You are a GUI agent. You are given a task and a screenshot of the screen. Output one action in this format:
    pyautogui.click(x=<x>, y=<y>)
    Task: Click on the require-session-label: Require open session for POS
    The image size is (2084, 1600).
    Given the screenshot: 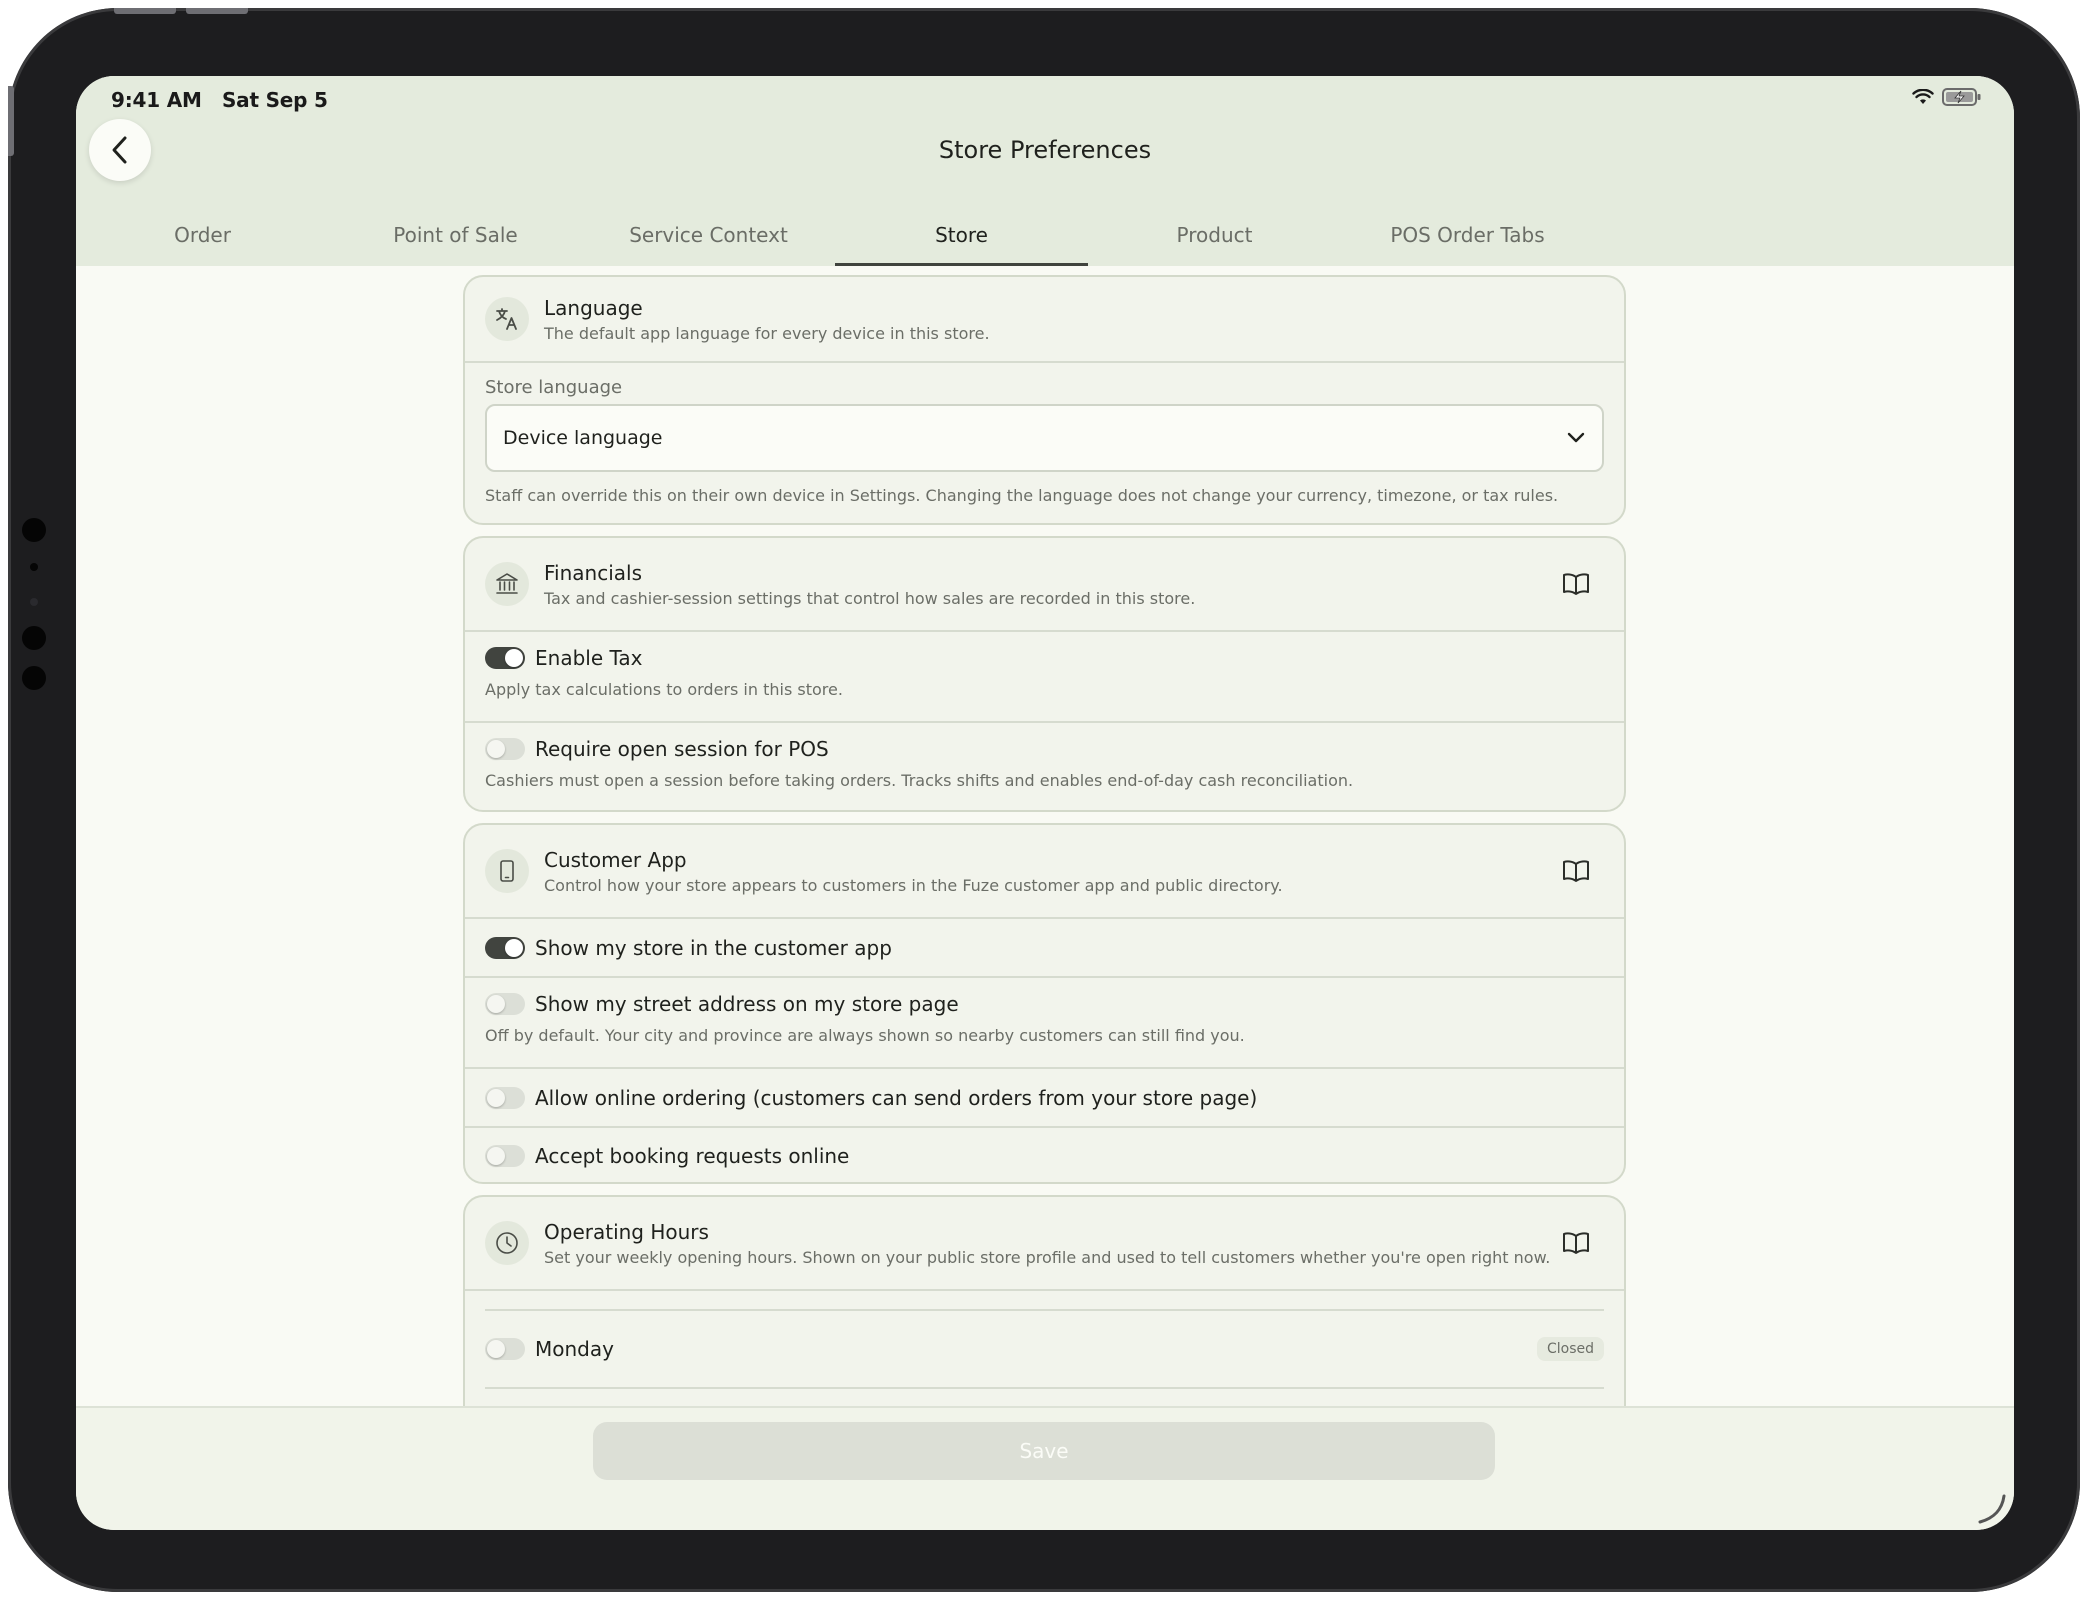 What is the action you would take?
    pyautogui.click(x=682, y=749)
    